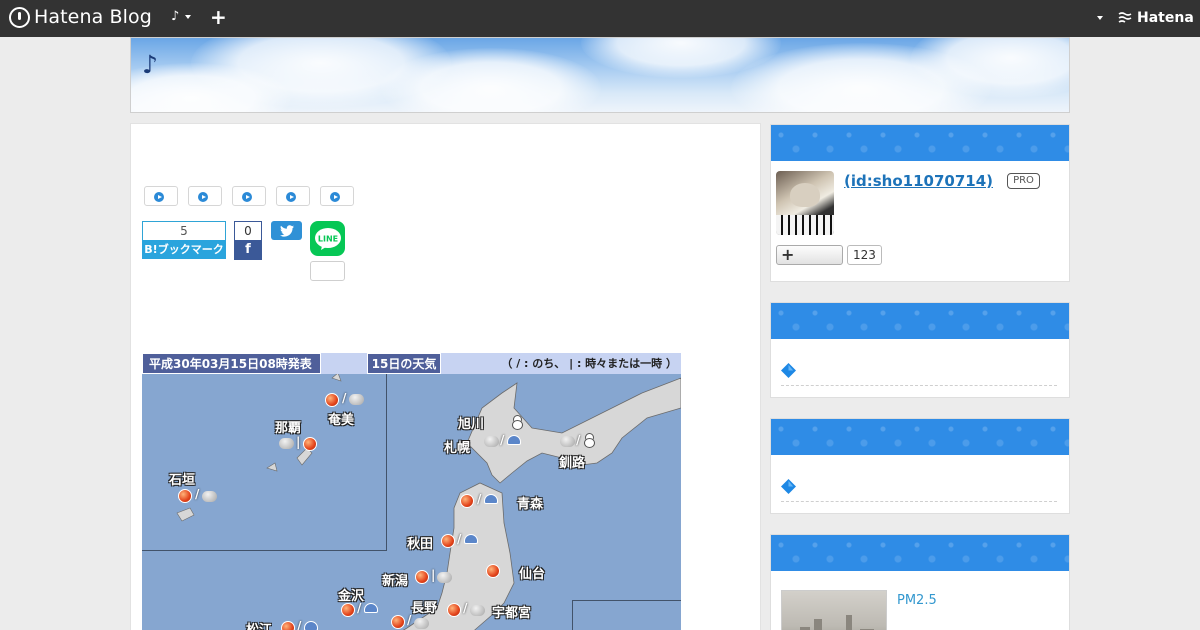 The image size is (1200, 630). I want to click on hatena-blog-brand: Hatena Blog, so click(80, 17).